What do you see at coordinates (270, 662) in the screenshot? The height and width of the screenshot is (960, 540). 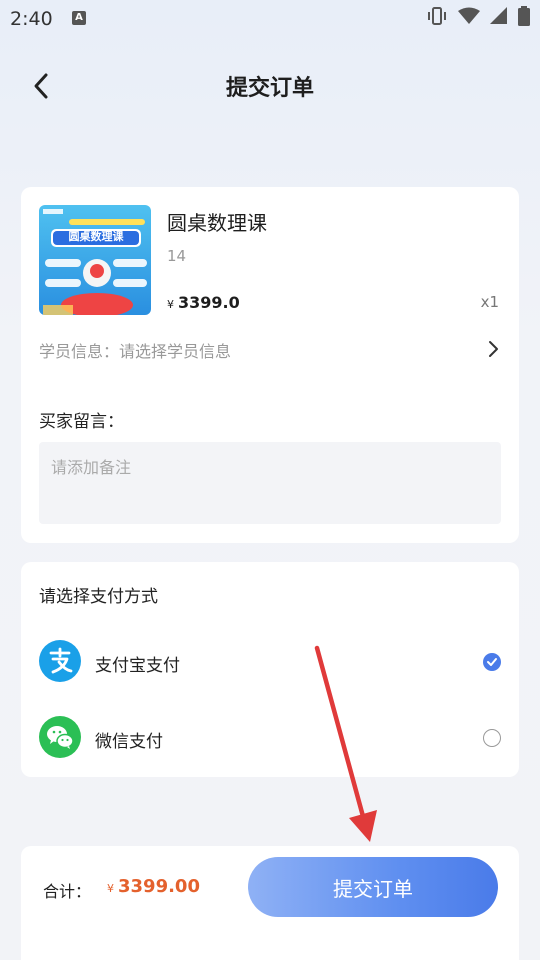 I see `payment-option-alipay: 支付宝支付` at bounding box center [270, 662].